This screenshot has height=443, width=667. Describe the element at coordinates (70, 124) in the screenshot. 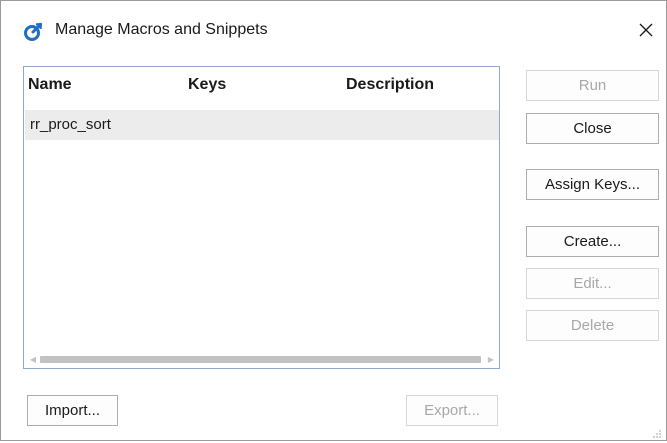

I see `list-item-name: rr_proc_sort` at that location.